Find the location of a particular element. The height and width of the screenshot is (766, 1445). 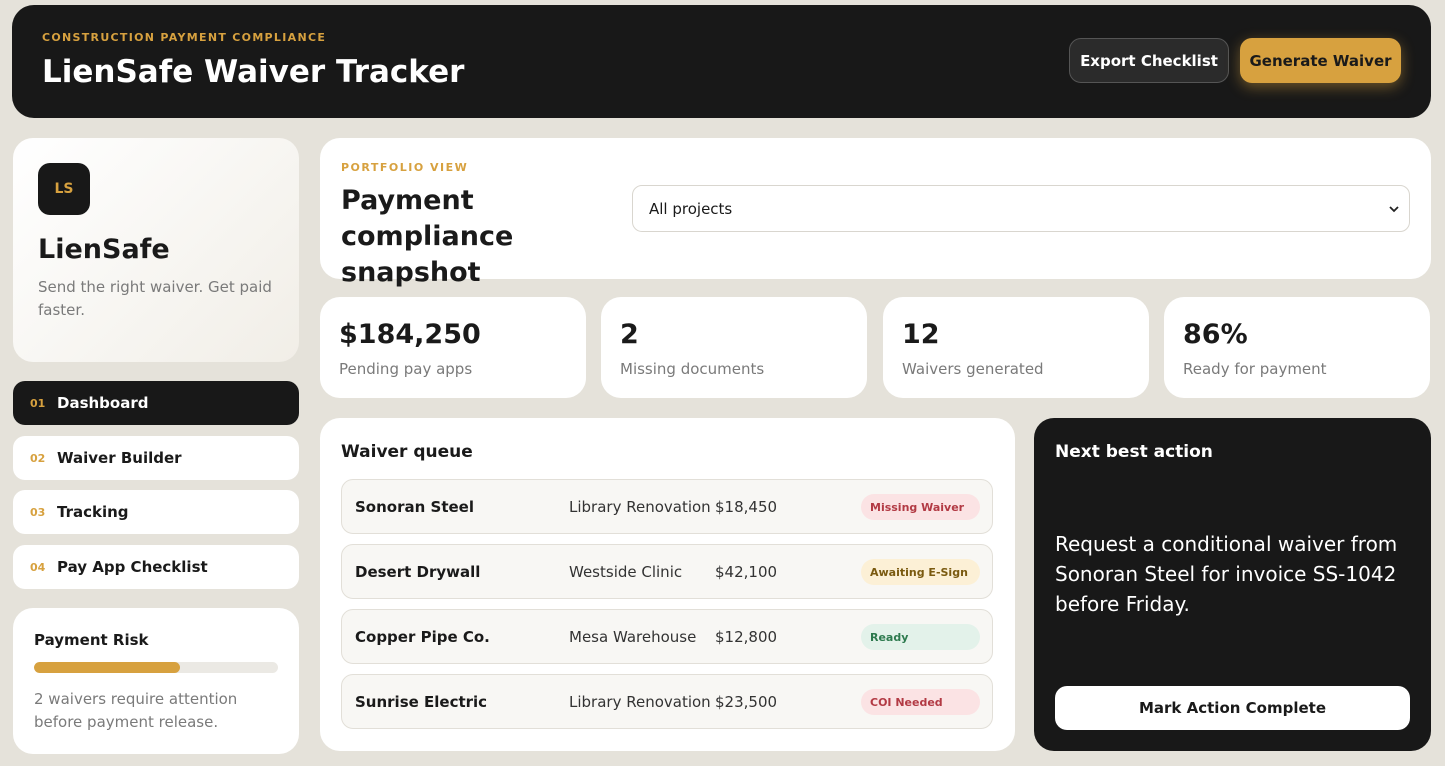

brand-logo: LS is located at coordinates (64, 189).